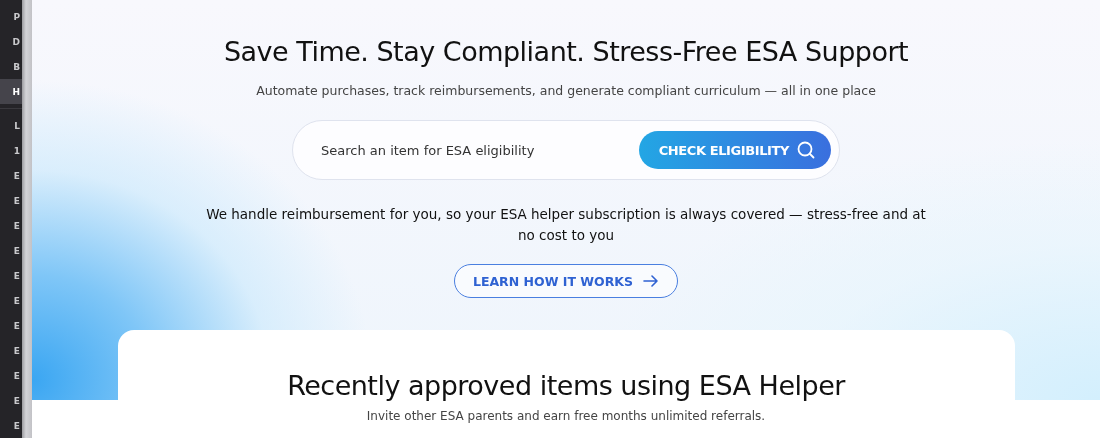 This screenshot has height=438, width=1100. What do you see at coordinates (566, 225) in the screenshot?
I see `info-text: We handle reimbursement for you, so your ESA helper subscription is always covered — stress-free and at no cost to you` at bounding box center [566, 225].